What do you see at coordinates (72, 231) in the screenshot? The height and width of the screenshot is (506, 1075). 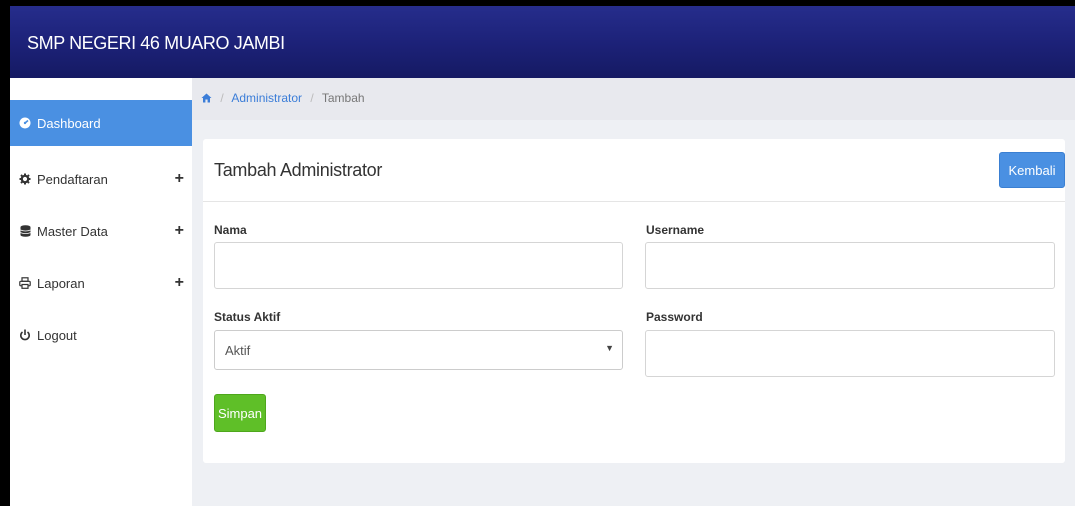 I see `sidebar-item-label: Master Data` at bounding box center [72, 231].